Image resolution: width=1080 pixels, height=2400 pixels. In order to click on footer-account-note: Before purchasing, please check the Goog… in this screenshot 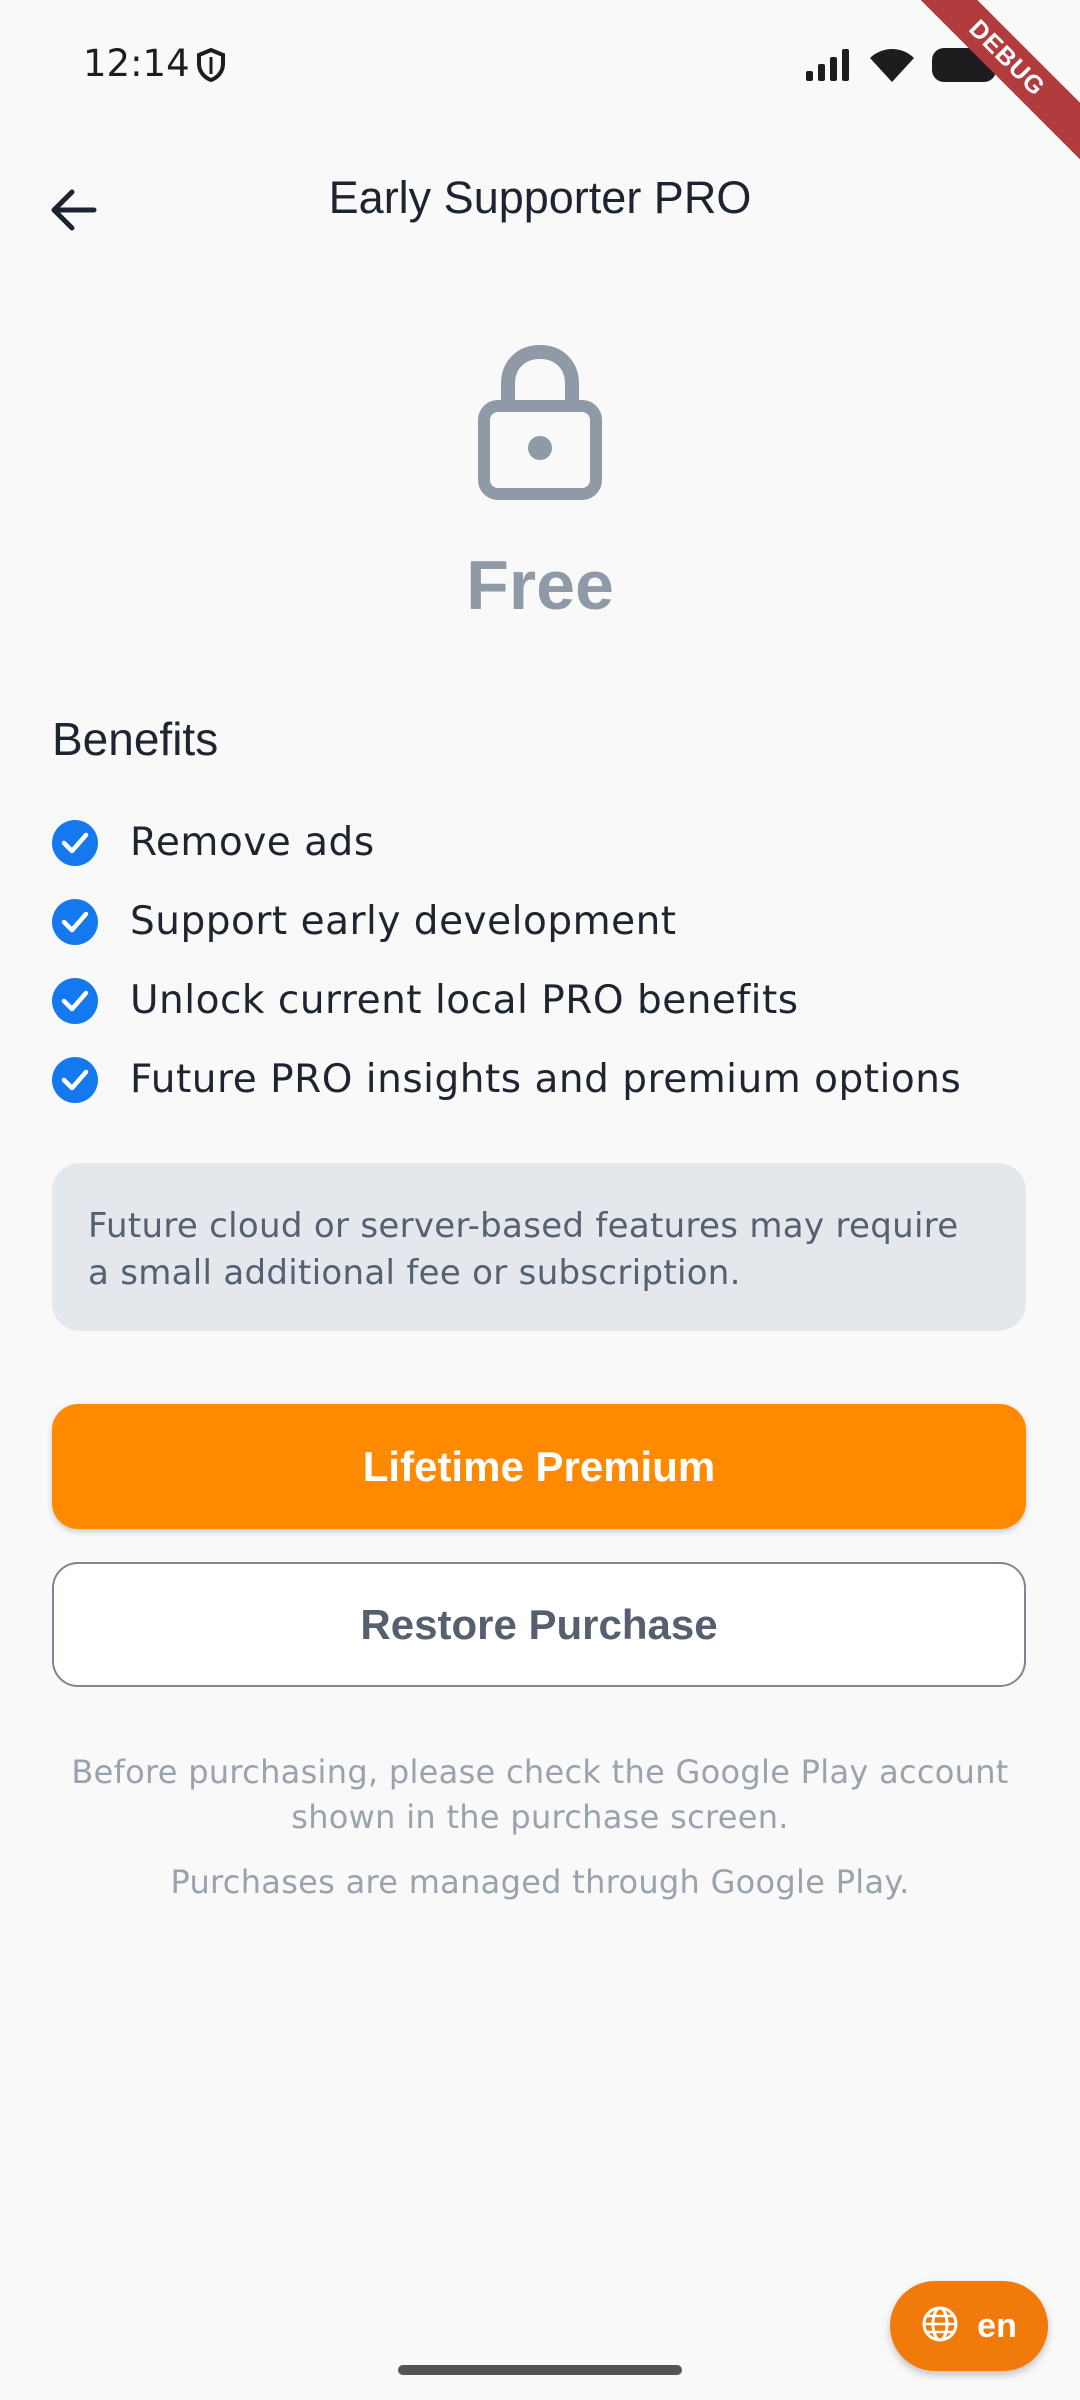, I will do `click(540, 1794)`.